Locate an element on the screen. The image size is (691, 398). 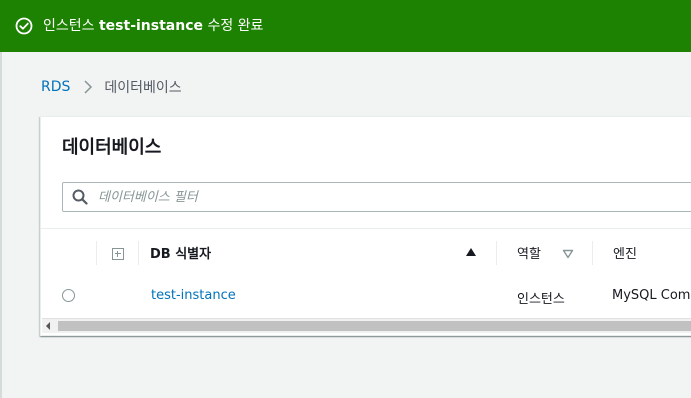
breadcrumb: RDS 데이터베이스 is located at coordinates (111, 87).